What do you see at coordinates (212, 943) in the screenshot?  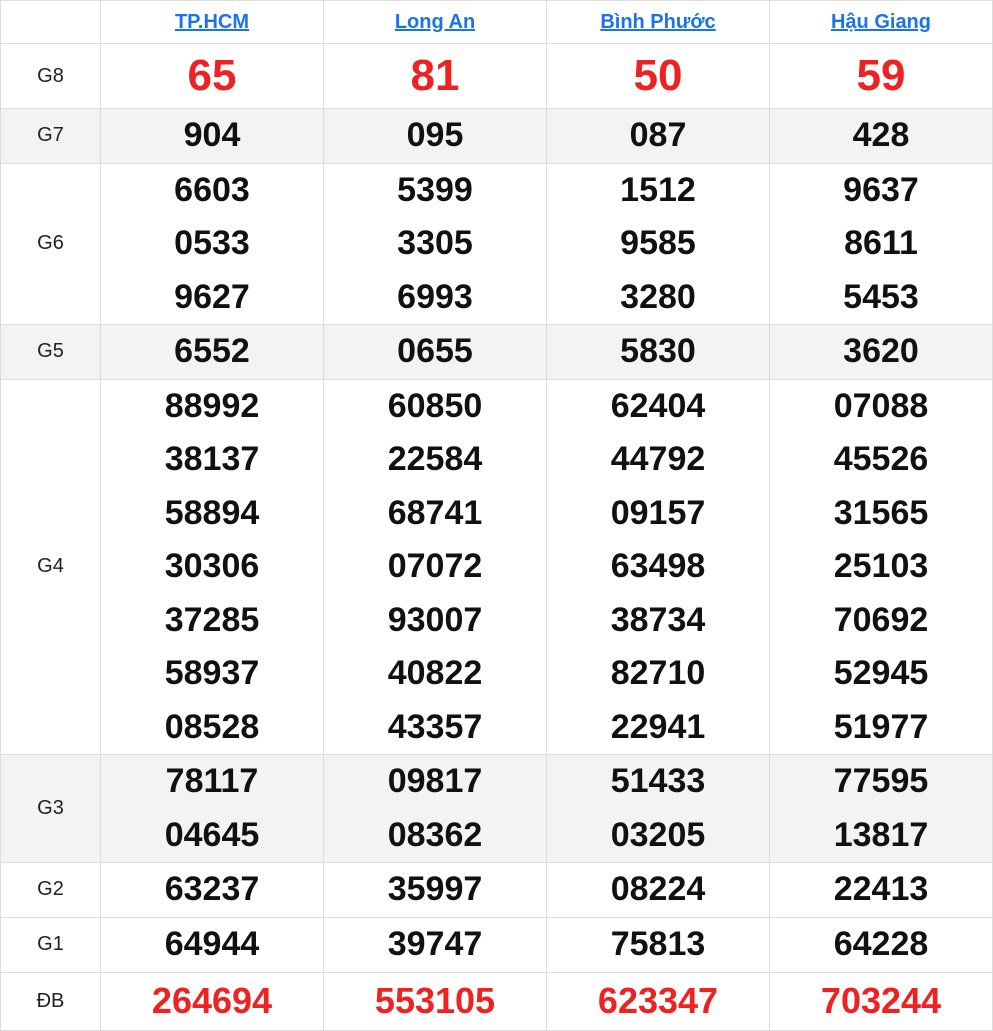 I see `prize-number: 64944` at bounding box center [212, 943].